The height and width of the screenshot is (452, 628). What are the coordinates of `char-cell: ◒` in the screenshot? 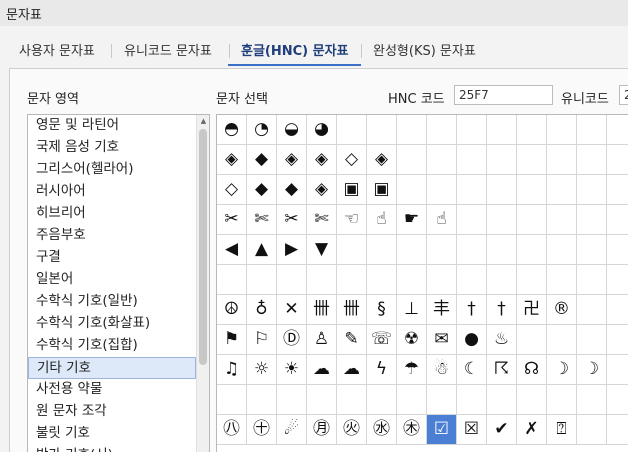 It's located at (292, 130).